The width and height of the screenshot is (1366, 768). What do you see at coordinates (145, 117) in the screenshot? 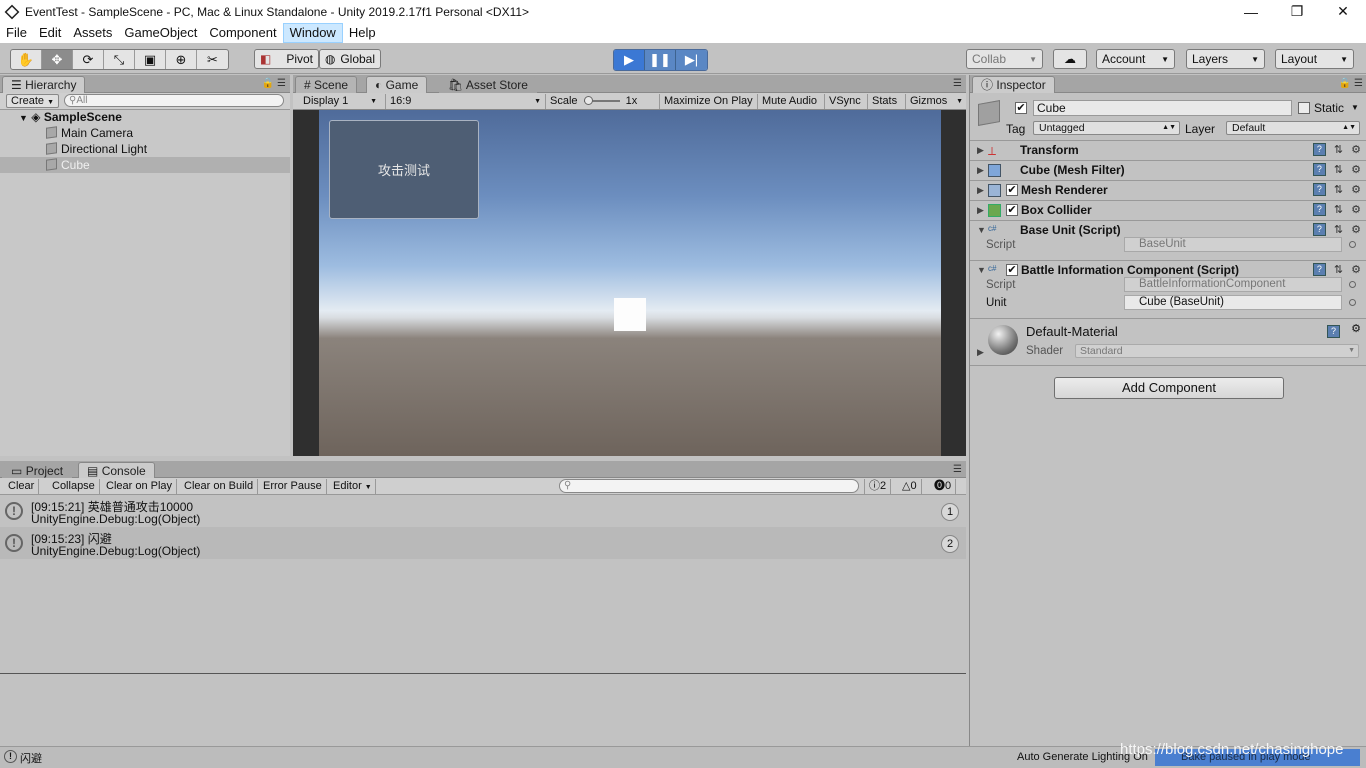
I see `scene-row: ▼ ◈ SampleScene` at bounding box center [145, 117].